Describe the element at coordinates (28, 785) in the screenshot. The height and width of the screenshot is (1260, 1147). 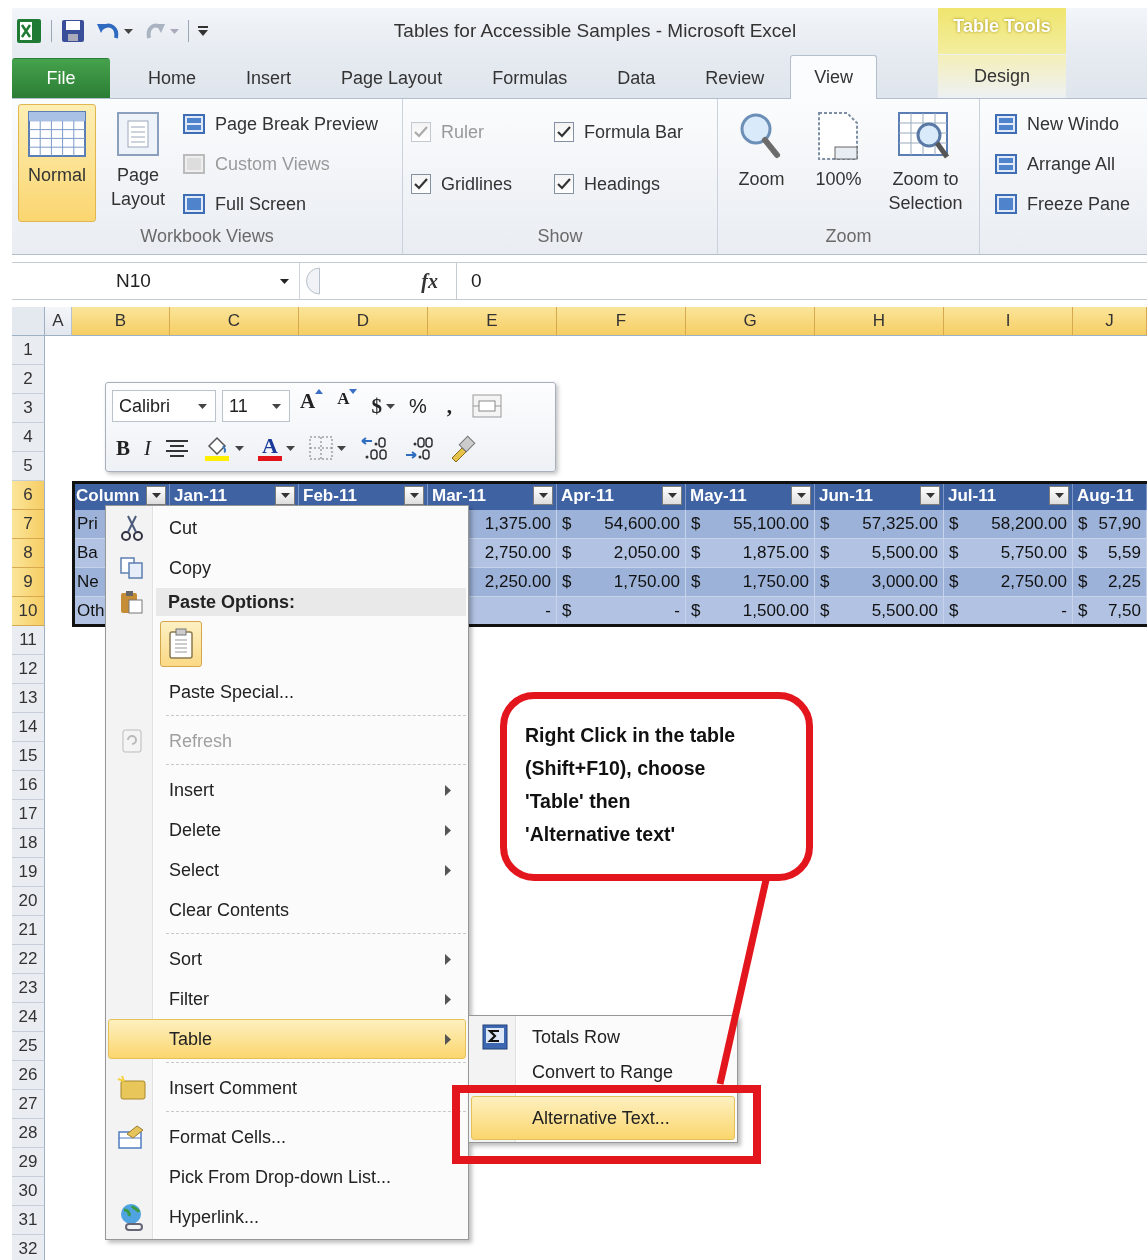
I see `row-header: 16` at that location.